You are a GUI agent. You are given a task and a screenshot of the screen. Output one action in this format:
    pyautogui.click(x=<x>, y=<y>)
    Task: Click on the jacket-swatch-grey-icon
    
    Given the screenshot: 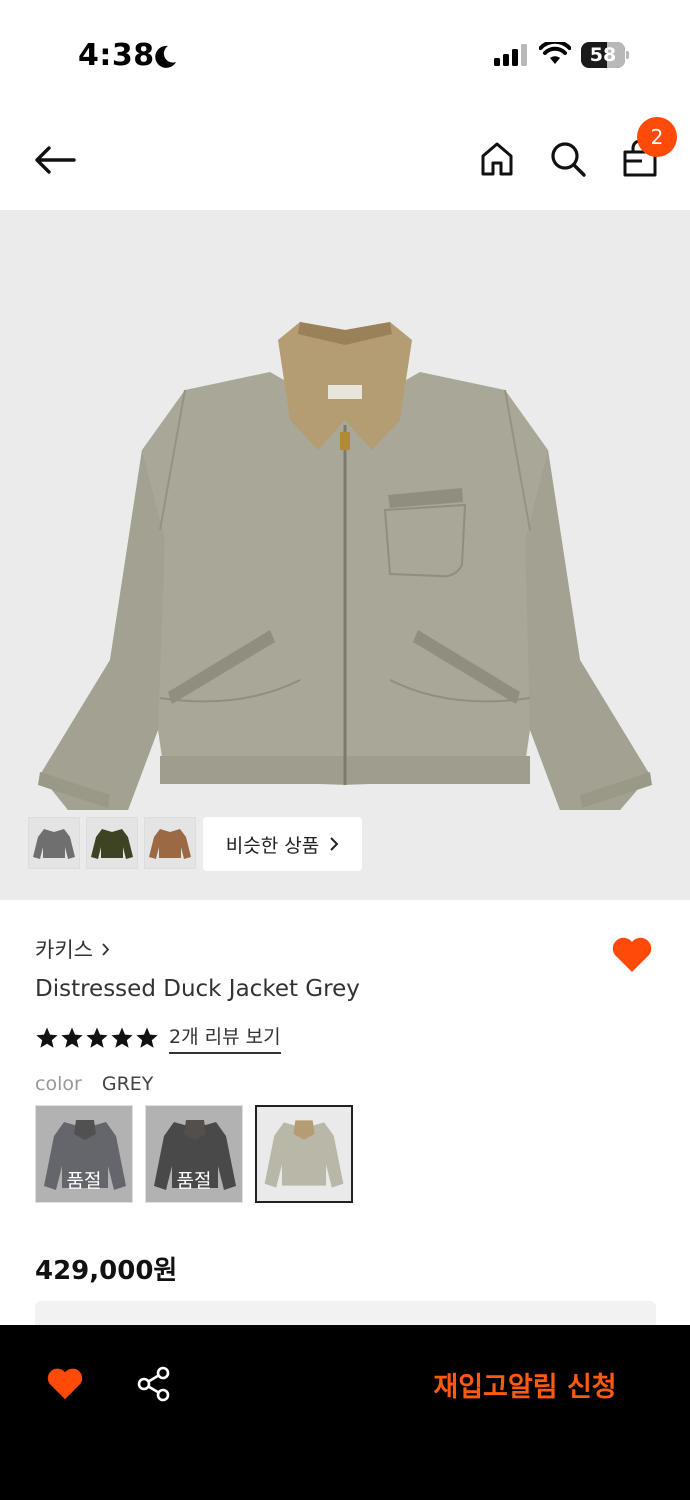 What is the action you would take?
    pyautogui.click(x=304, y=1154)
    